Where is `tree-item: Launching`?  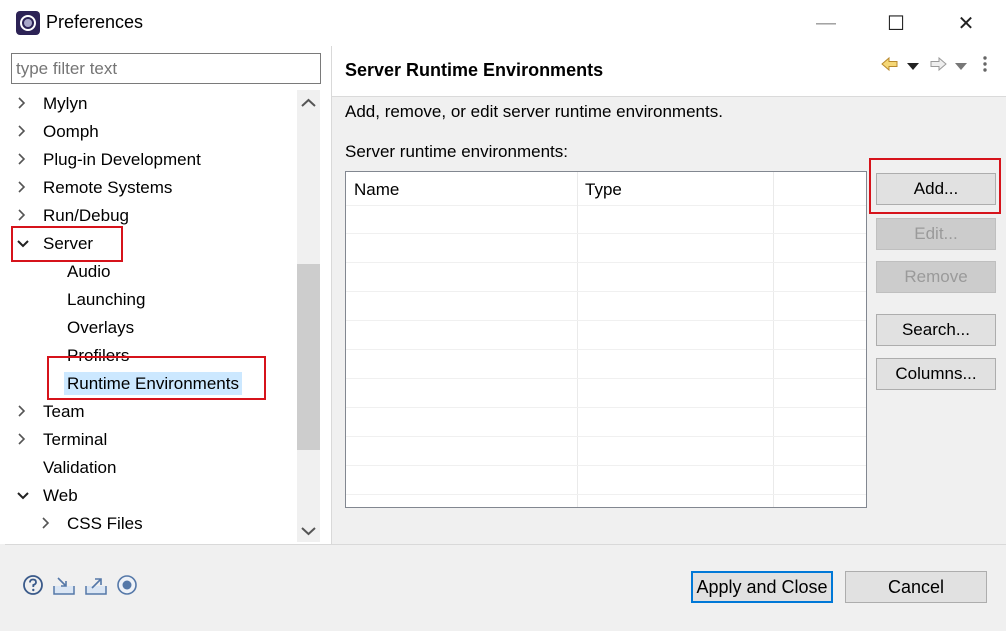
tree-item: Launching is located at coordinates (94, 300).